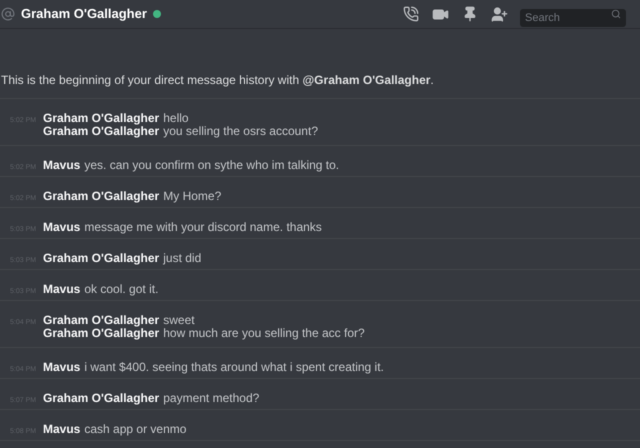 The height and width of the screenshot is (448, 640). What do you see at coordinates (182, 258) in the screenshot?
I see `message-text: just did` at bounding box center [182, 258].